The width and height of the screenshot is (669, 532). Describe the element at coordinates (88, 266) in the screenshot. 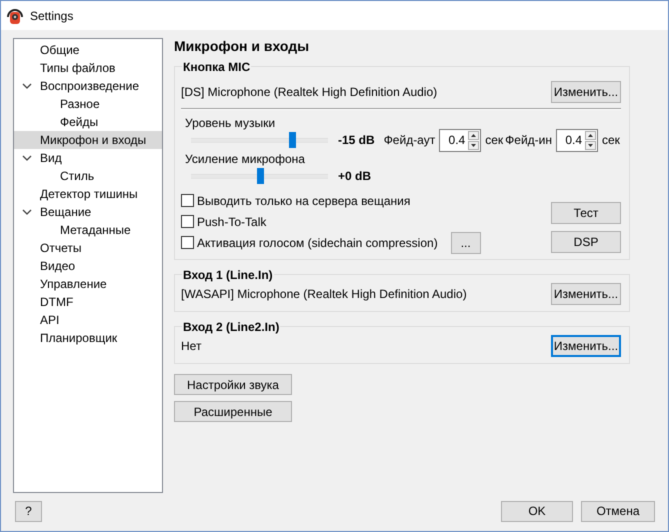

I see `tree-item: Видео` at that location.